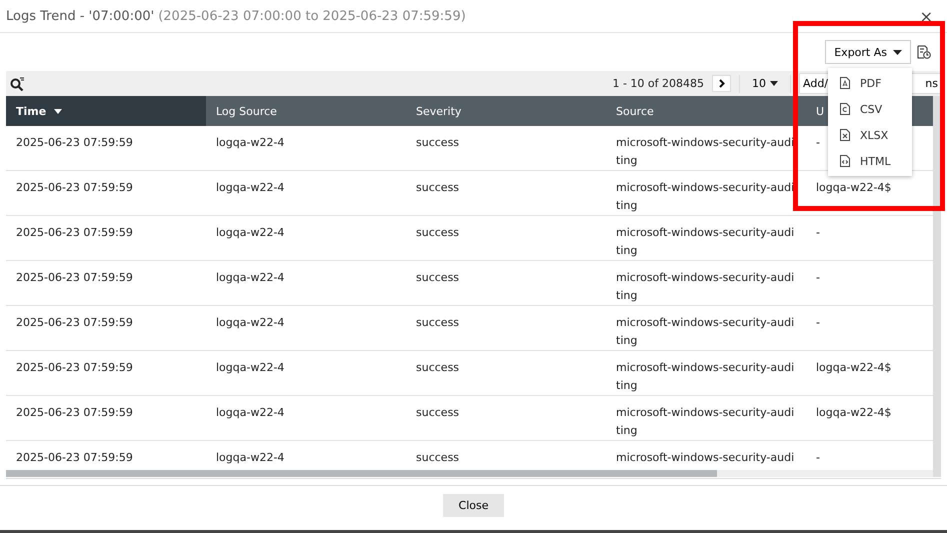 The height and width of the screenshot is (533, 947). What do you see at coordinates (17, 83) in the screenshot?
I see `search-icon` at bounding box center [17, 83].